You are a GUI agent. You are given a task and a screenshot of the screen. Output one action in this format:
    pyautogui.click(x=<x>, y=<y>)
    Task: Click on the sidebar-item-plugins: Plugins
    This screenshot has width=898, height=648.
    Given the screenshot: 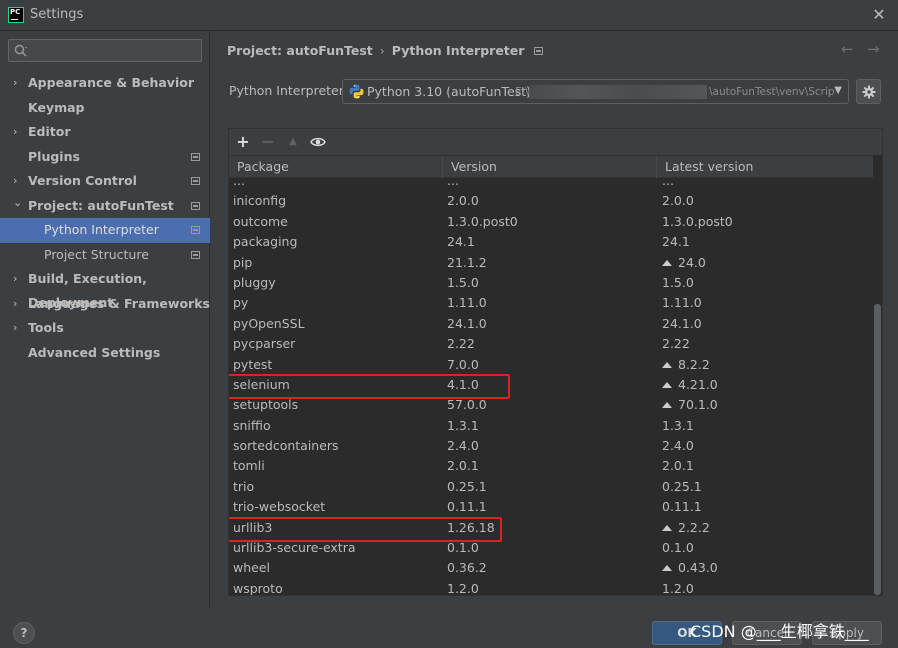 What is the action you would take?
    pyautogui.click(x=105, y=157)
    